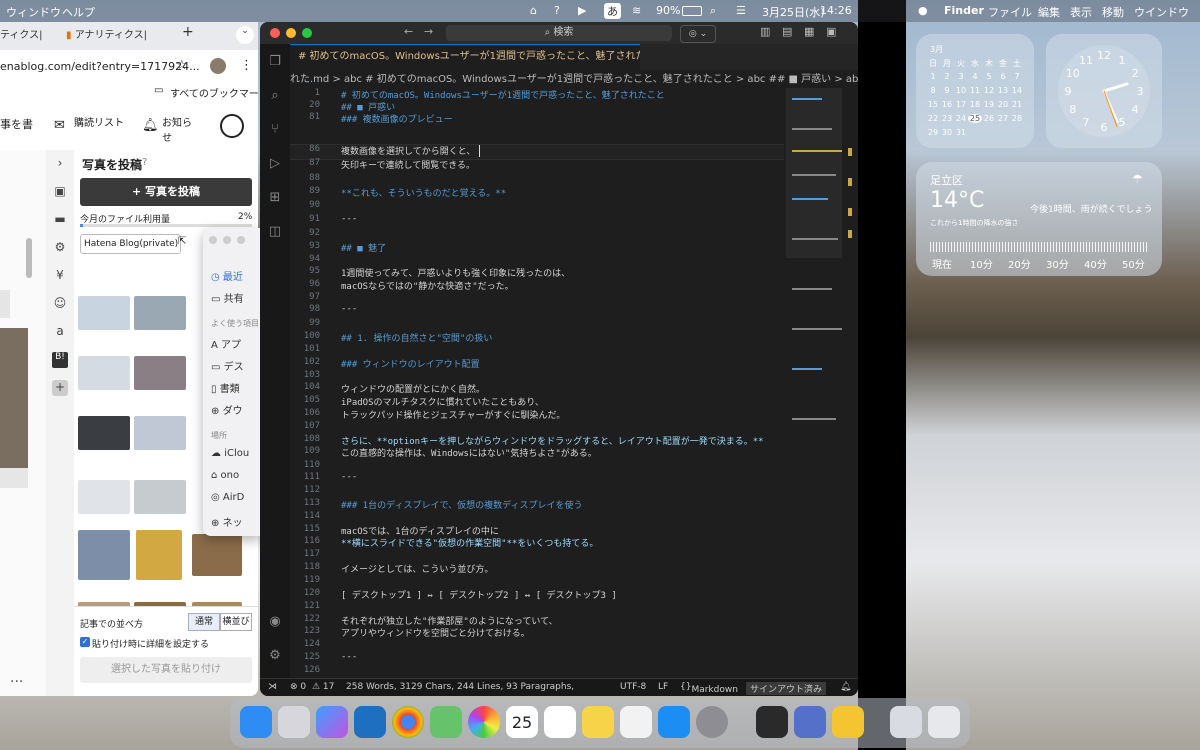  Describe the element at coordinates (232, 126) in the screenshot. I see `user-icon` at that location.